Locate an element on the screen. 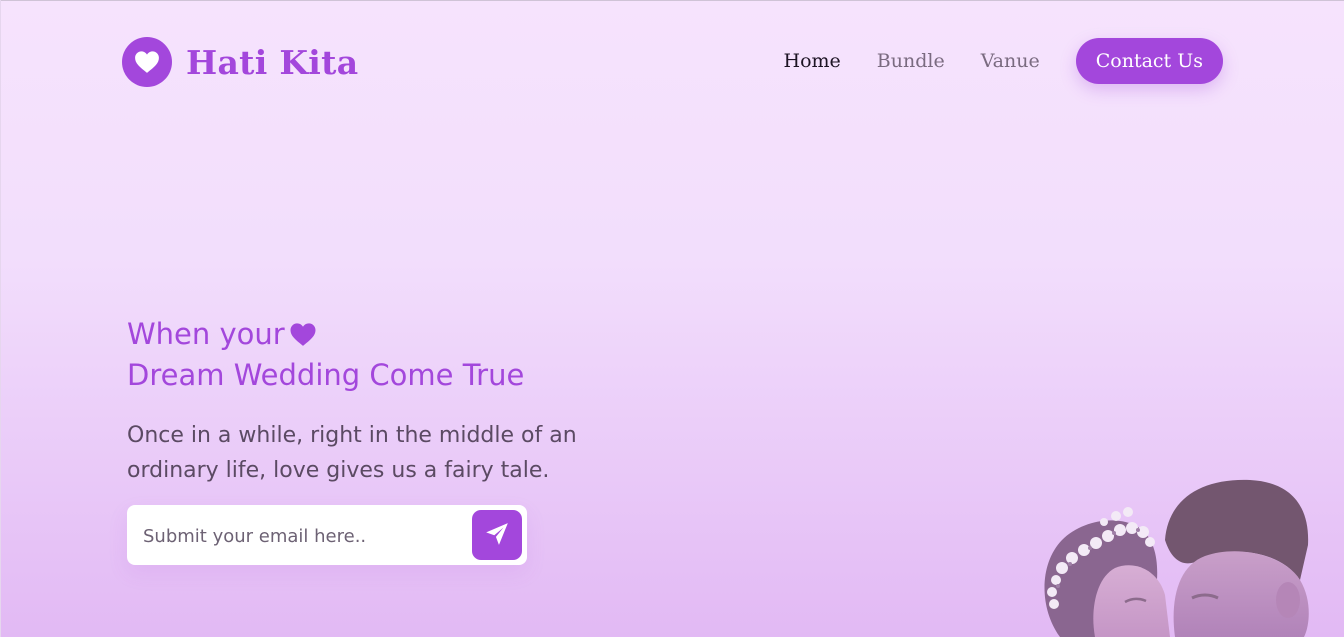 The width and height of the screenshot is (1344, 637). nav-home: Home is located at coordinates (812, 61).